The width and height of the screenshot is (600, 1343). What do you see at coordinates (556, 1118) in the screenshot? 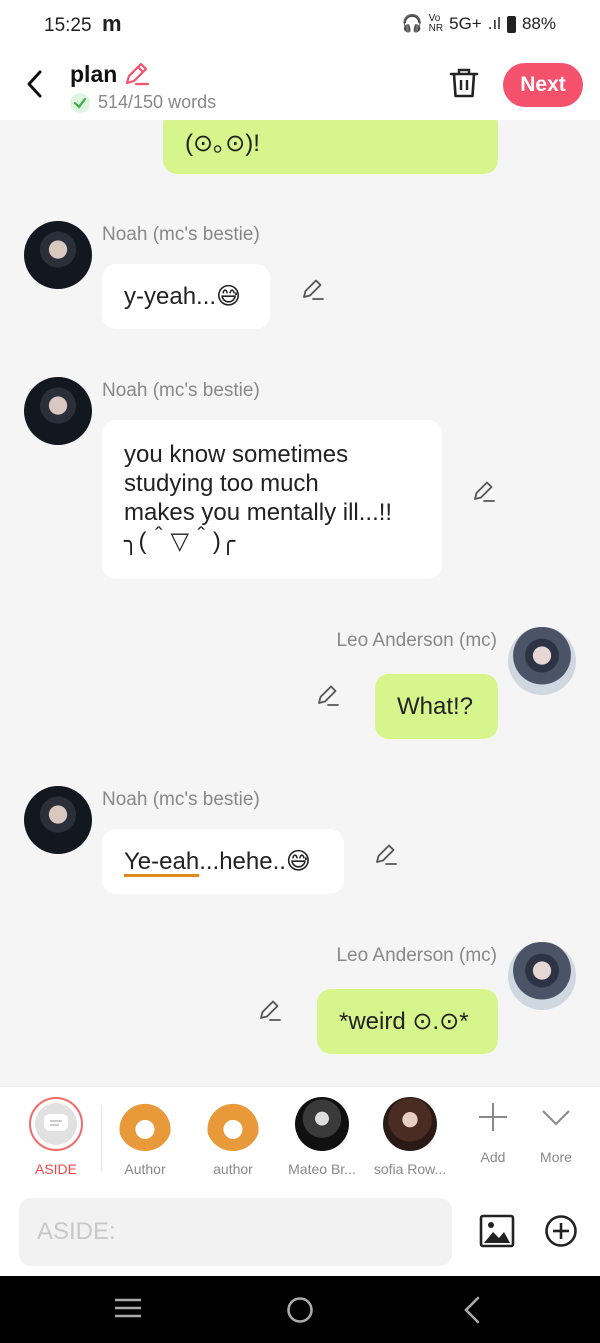
I see `chevron-down-icon` at bounding box center [556, 1118].